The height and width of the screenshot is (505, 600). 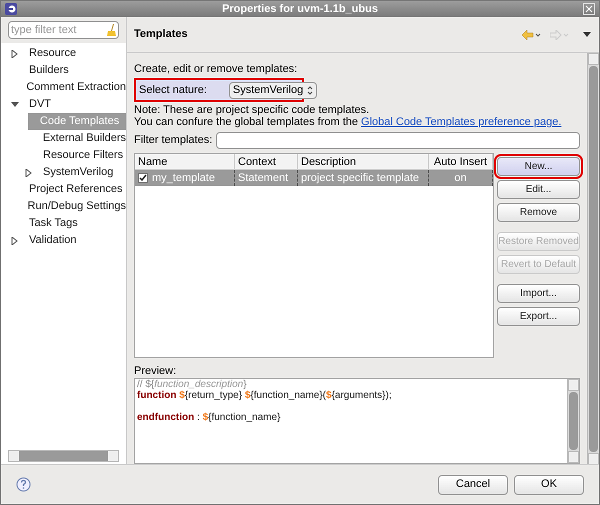 I want to click on column-header: Description, so click(x=363, y=161).